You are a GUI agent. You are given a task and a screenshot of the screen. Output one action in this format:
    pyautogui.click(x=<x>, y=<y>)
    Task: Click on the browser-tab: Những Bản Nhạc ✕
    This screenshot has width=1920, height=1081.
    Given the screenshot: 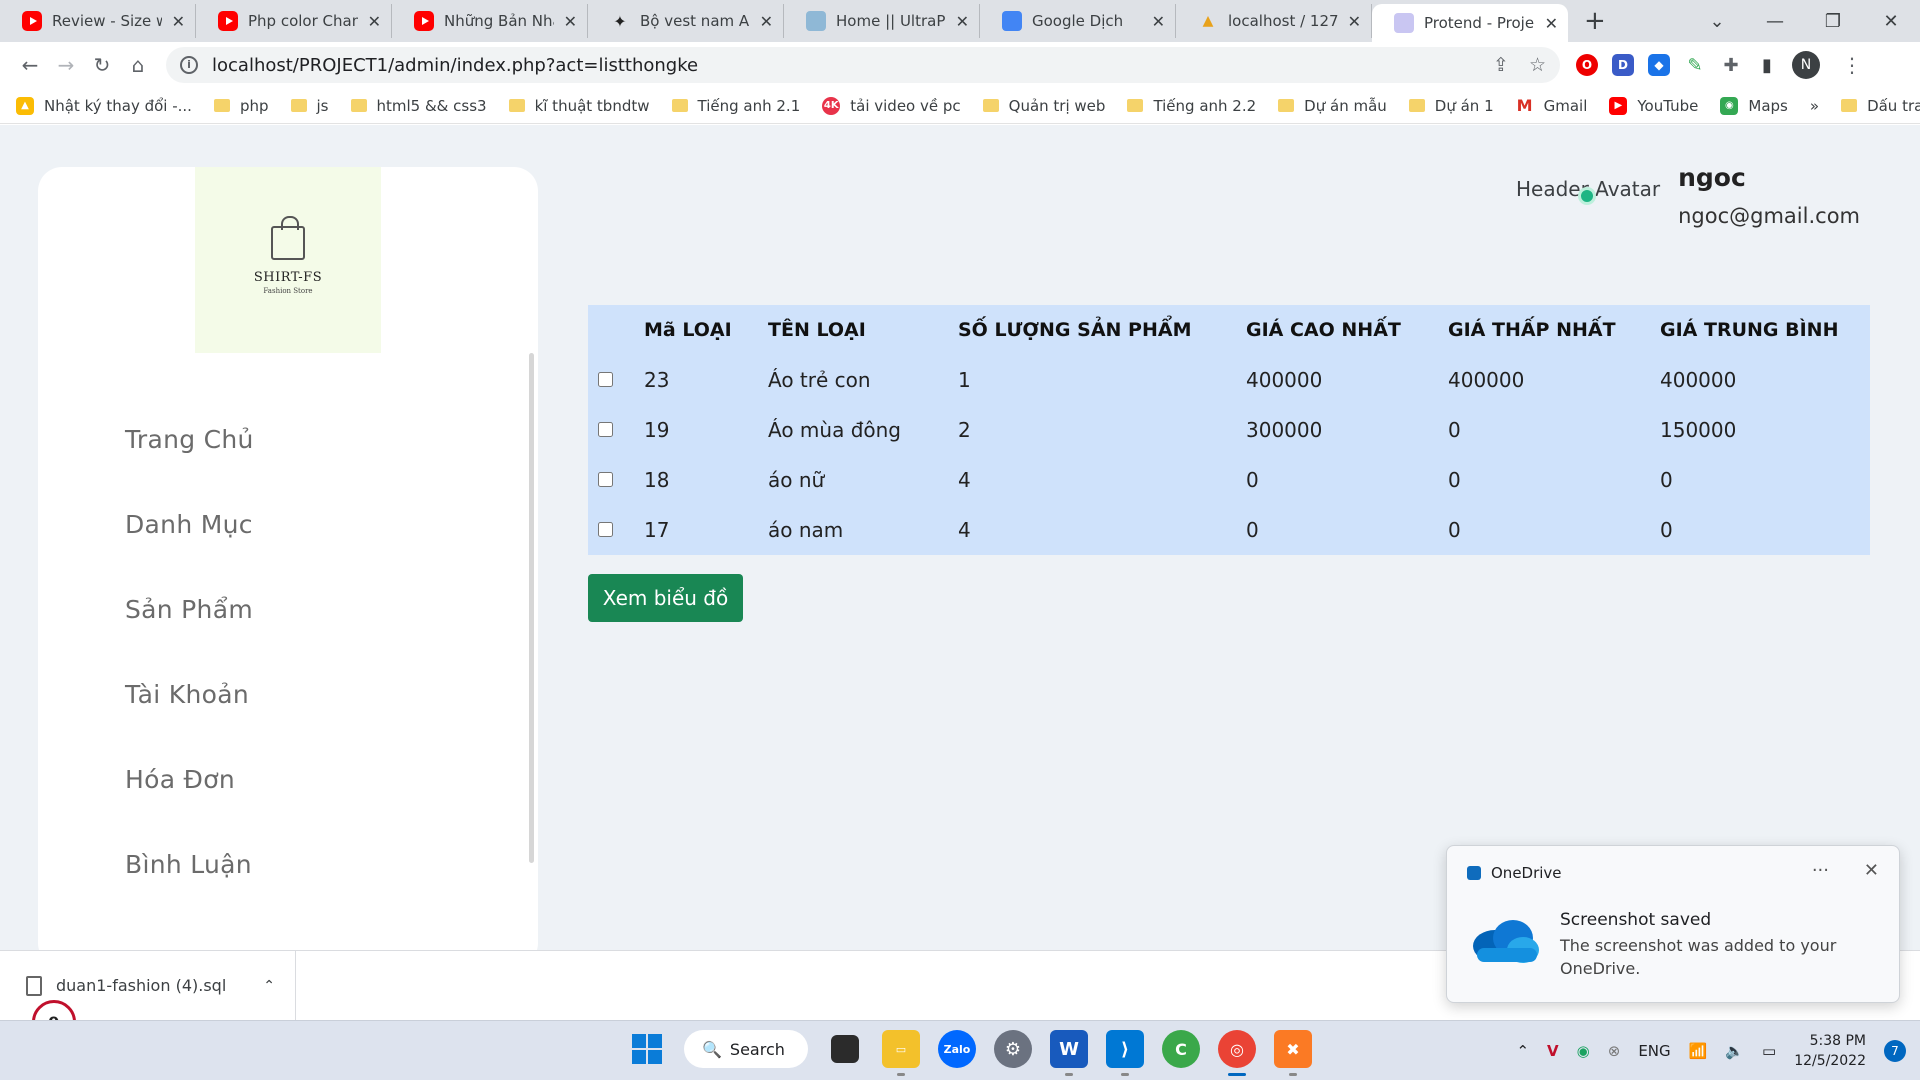 What is the action you would take?
    pyautogui.click(x=490, y=21)
    